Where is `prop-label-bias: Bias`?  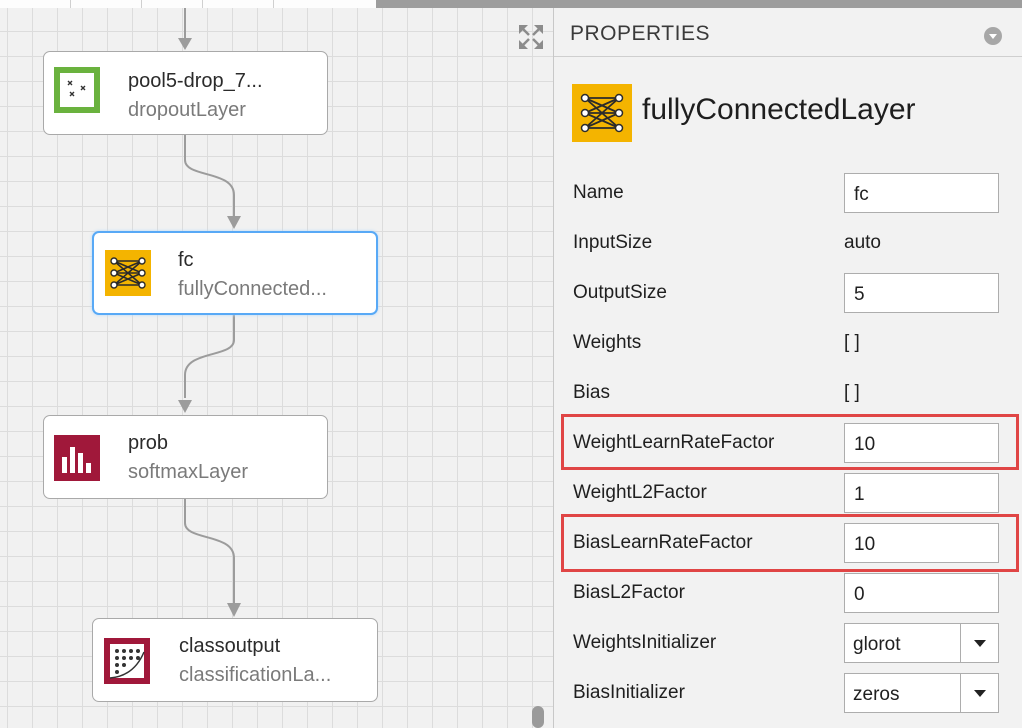
prop-label-bias: Bias is located at coordinates (591, 392).